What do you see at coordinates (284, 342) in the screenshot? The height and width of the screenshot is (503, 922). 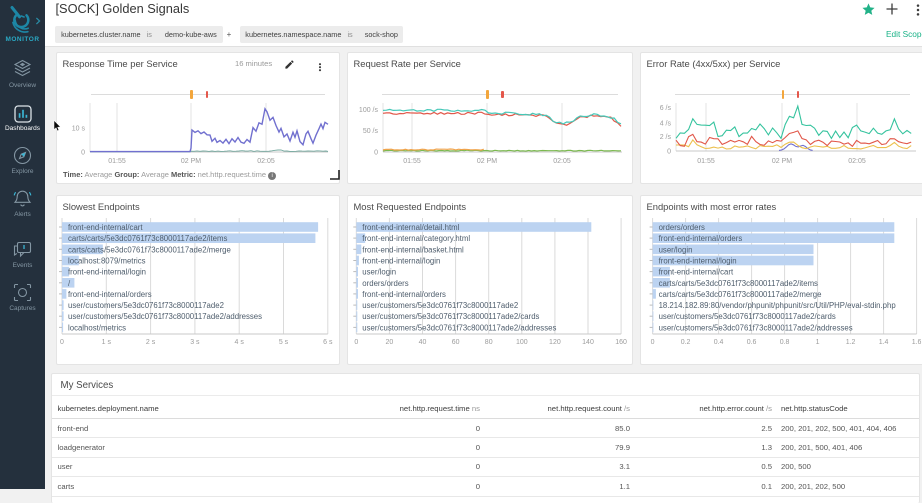 I see `svg-text: 5 s` at bounding box center [284, 342].